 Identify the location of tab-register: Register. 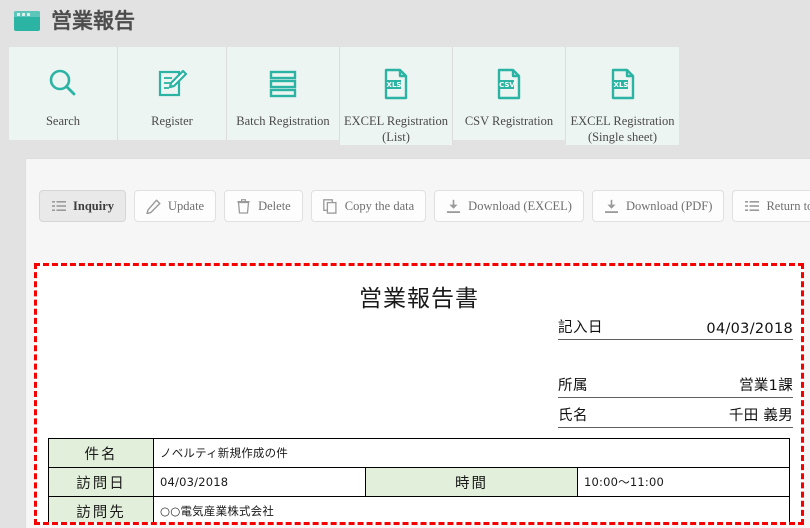
(172, 93).